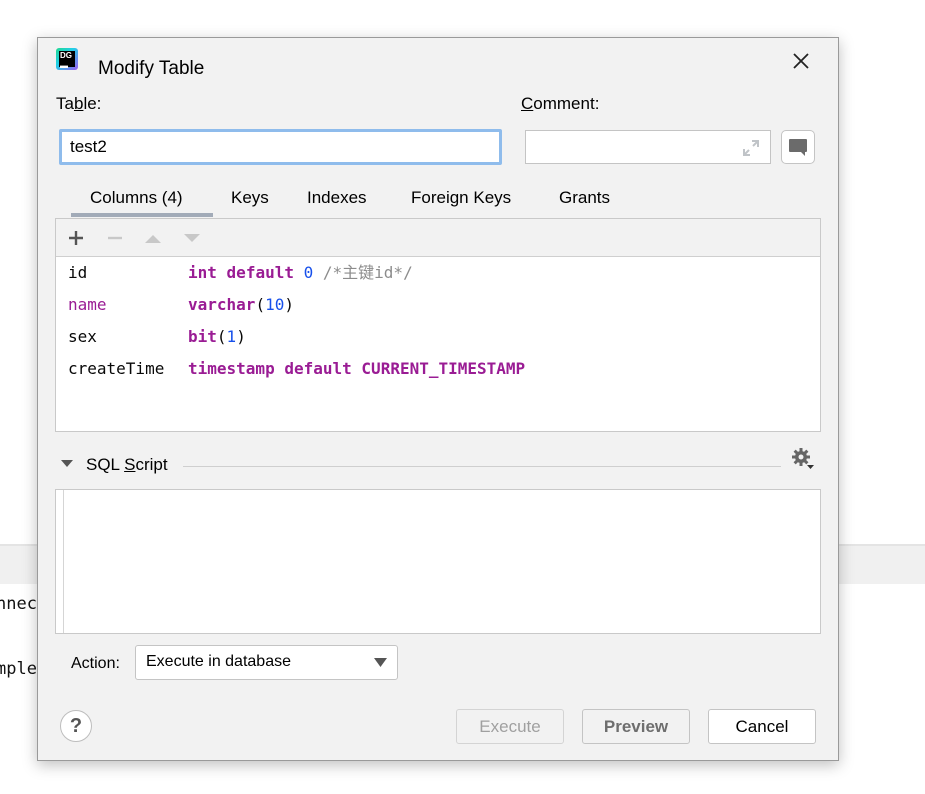  What do you see at coordinates (584, 198) in the screenshot?
I see `tab-grants: Grants` at bounding box center [584, 198].